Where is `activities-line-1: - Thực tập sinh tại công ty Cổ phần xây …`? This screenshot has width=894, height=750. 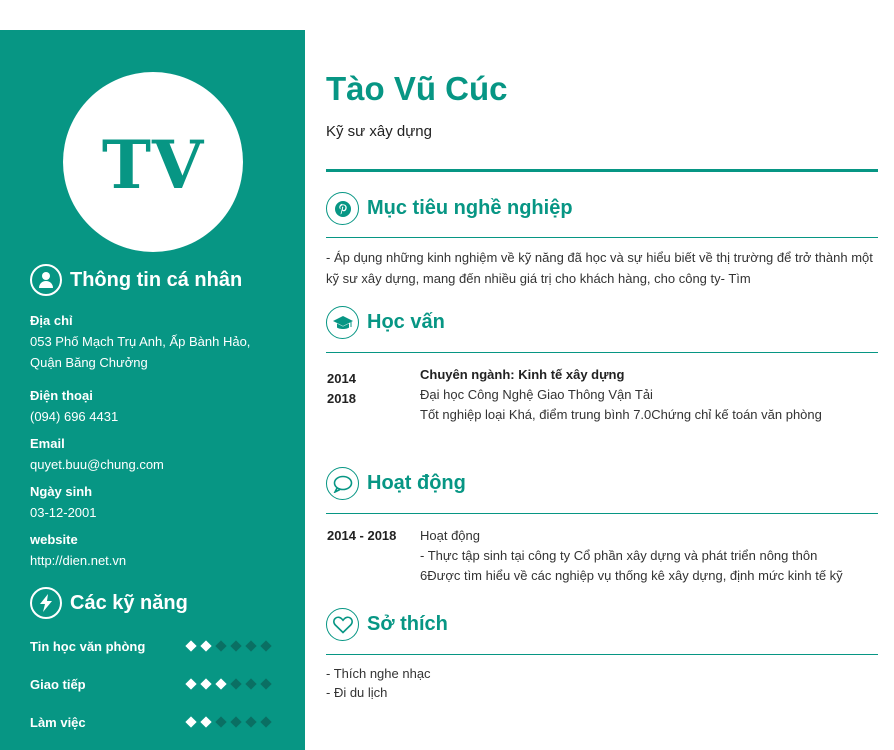 activities-line-1: - Thực tập sinh tại công ty Cổ phần xây … is located at coordinates (619, 555).